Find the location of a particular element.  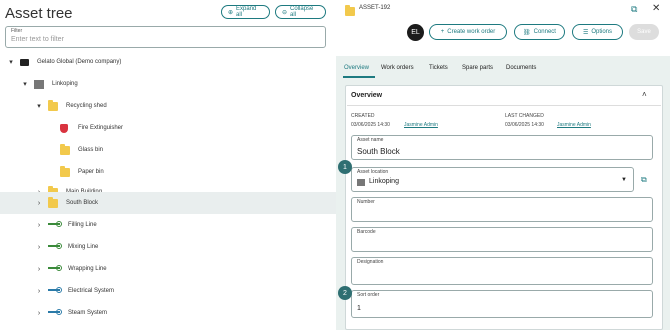

collapse-icon: ⊖ is located at coordinates (285, 12).